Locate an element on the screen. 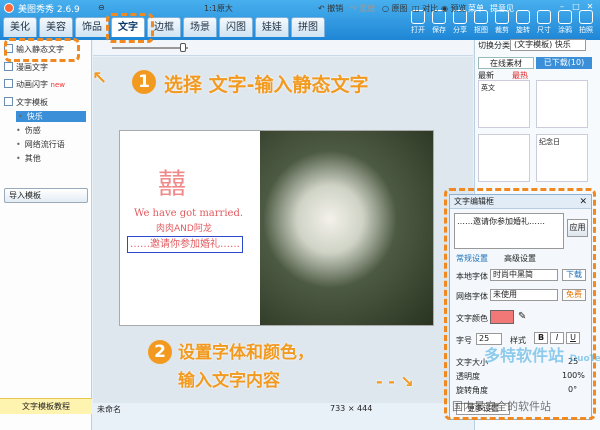 This screenshot has height=430, width=600. highlight-text-tab is located at coordinates (130, 28).